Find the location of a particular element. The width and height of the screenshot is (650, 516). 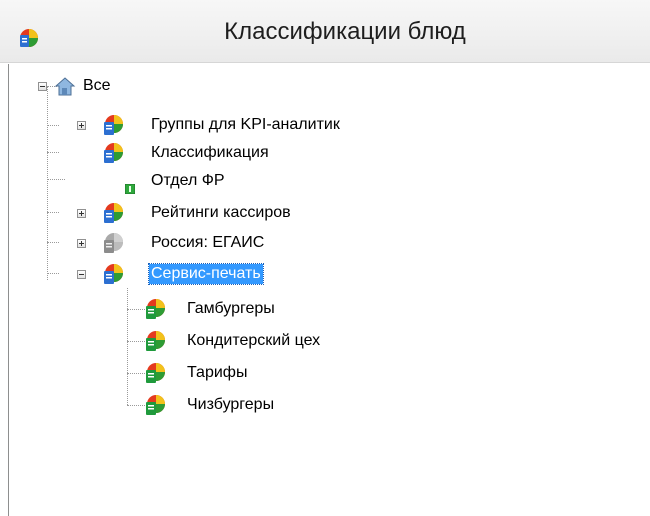

tree-node-cashier-ratings: Рейтинги кассиров is located at coordinates (199, 213).